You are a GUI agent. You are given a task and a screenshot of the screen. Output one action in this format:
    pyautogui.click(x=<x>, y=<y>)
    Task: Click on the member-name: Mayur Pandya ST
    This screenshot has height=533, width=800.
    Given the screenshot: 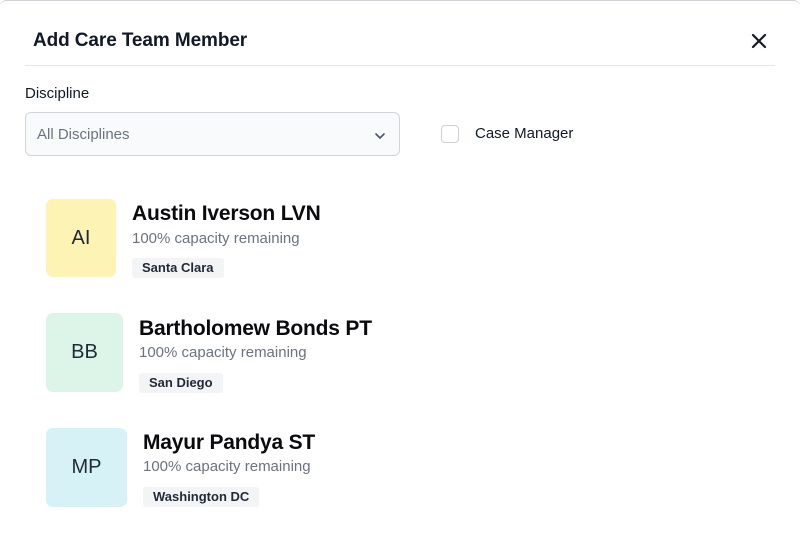 What is the action you would take?
    pyautogui.click(x=229, y=442)
    